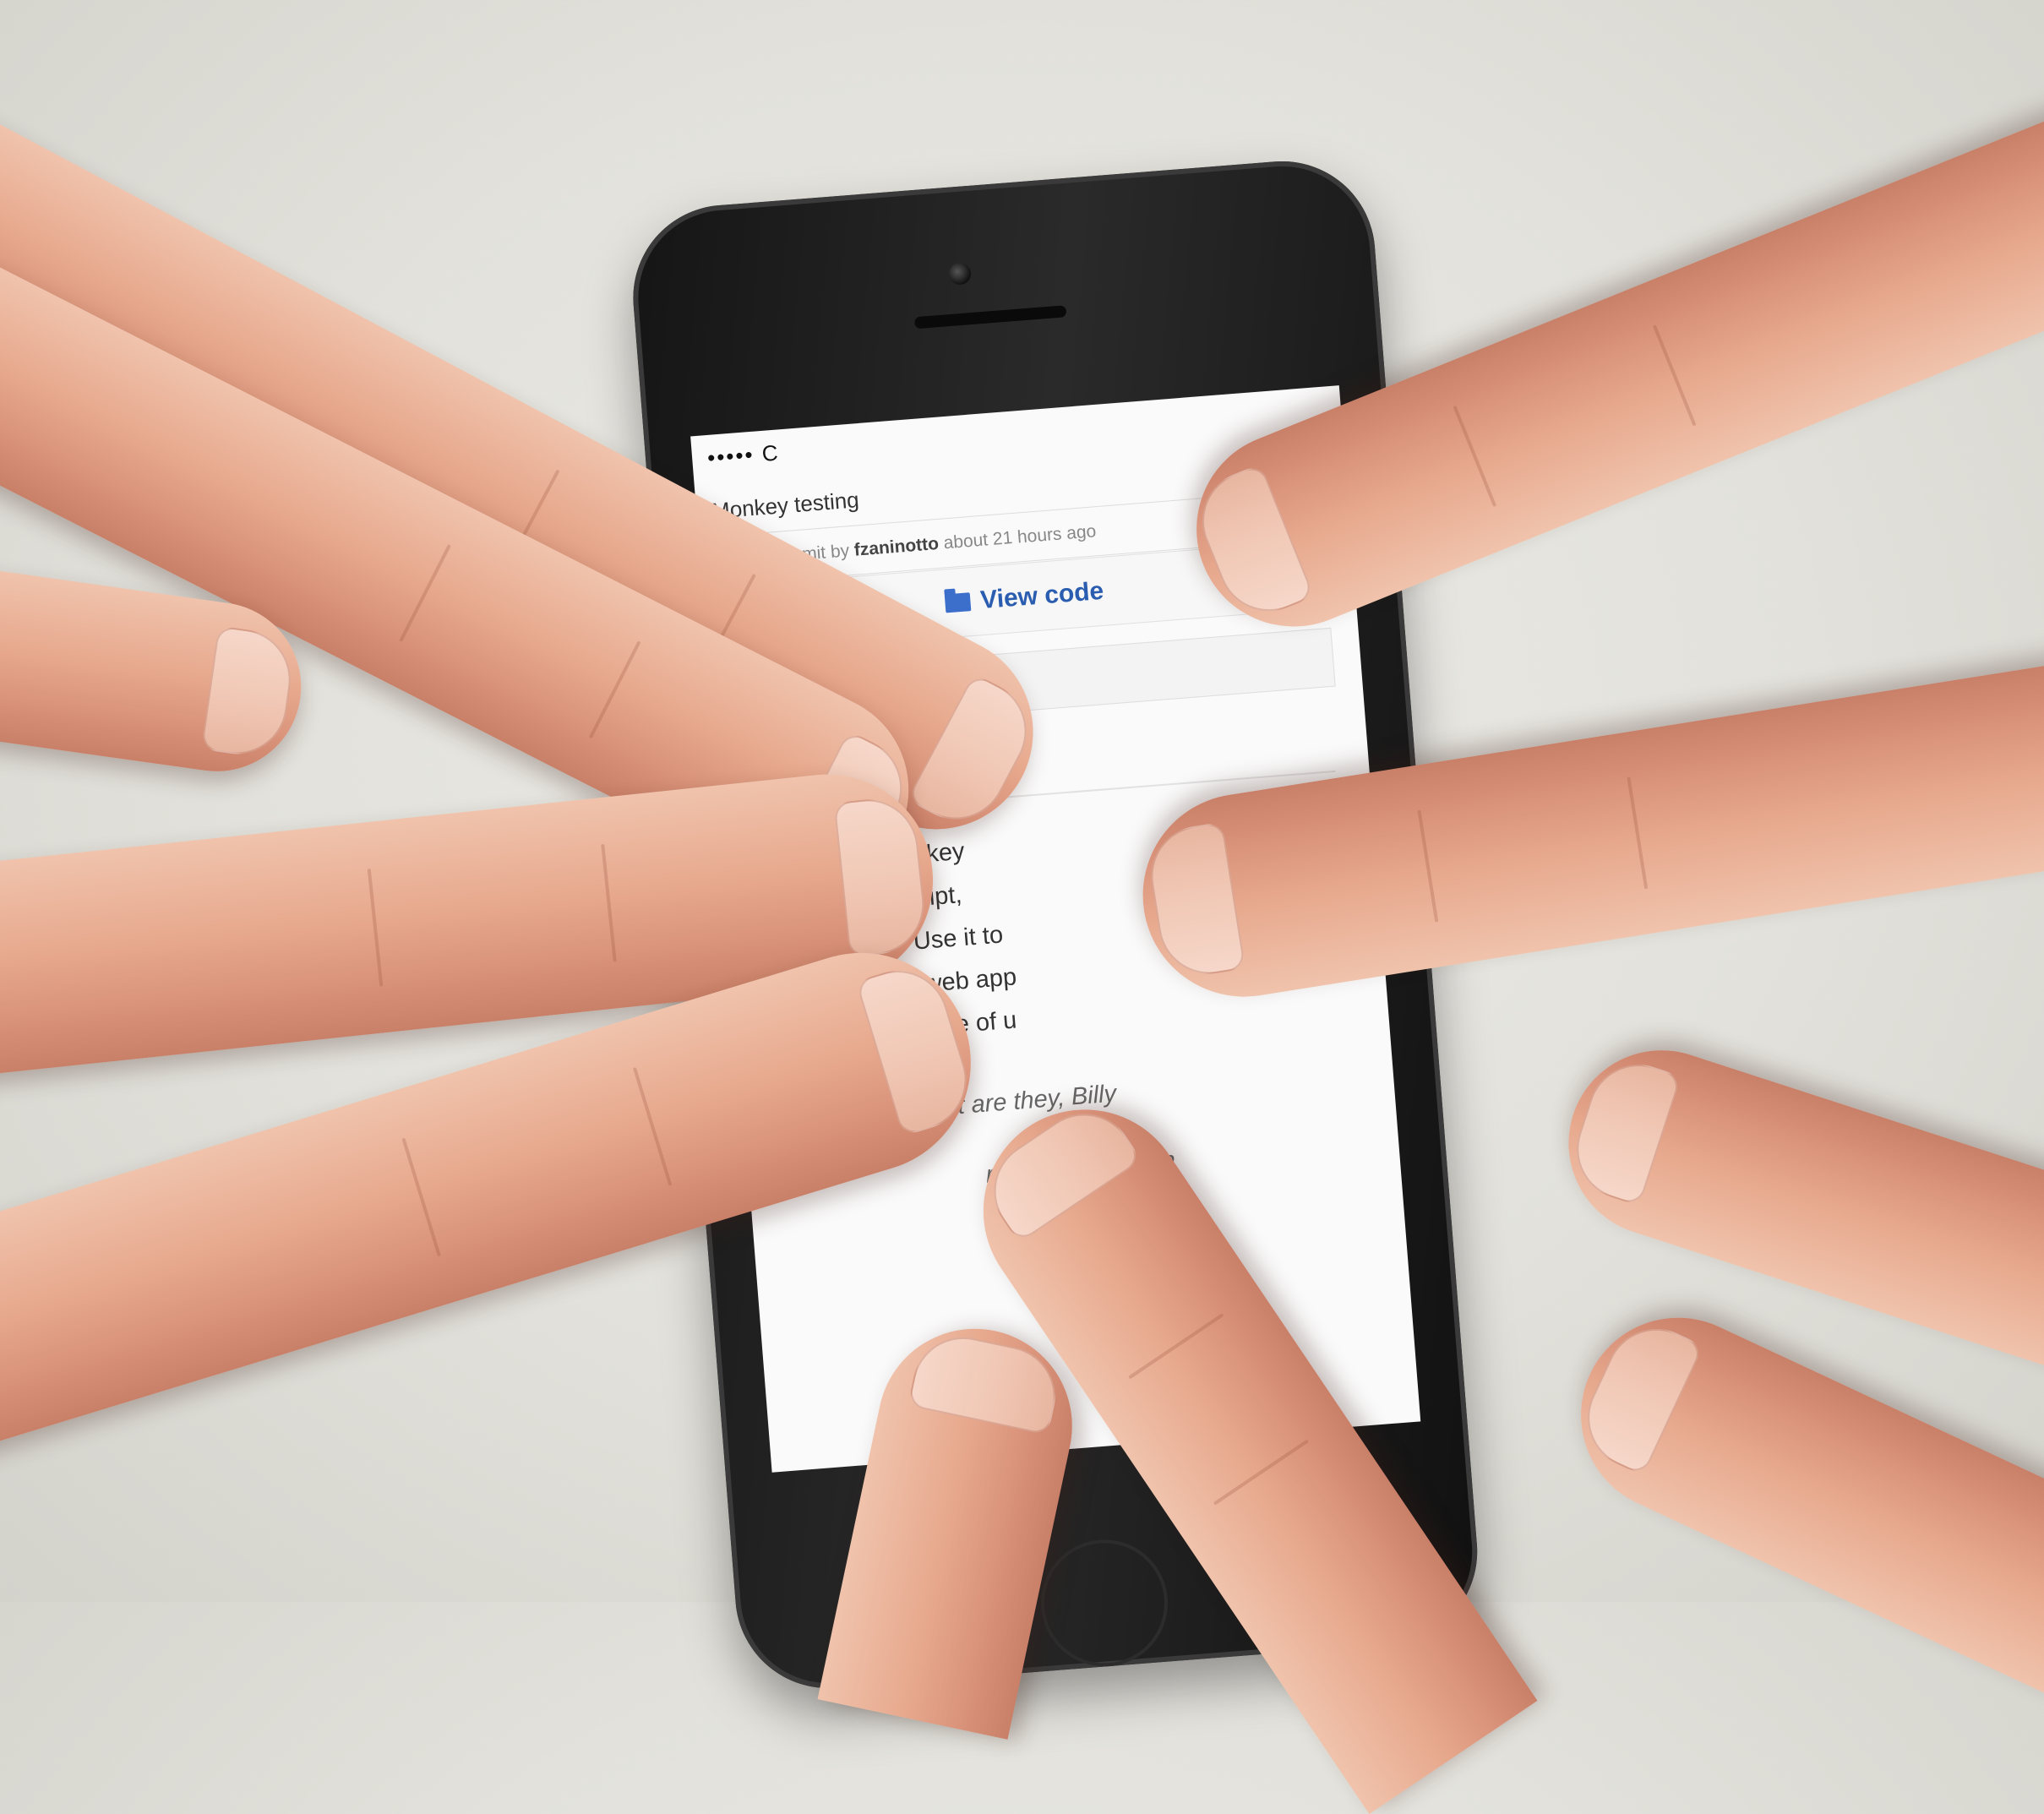  What do you see at coordinates (958, 603) in the screenshot?
I see `folder-icon` at bounding box center [958, 603].